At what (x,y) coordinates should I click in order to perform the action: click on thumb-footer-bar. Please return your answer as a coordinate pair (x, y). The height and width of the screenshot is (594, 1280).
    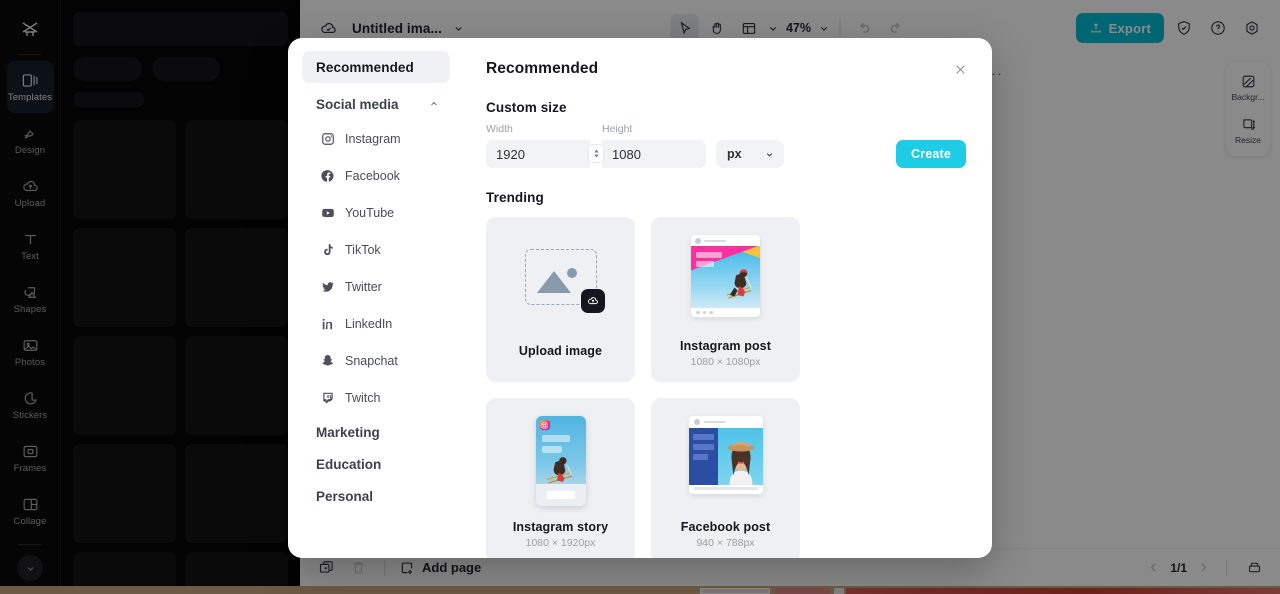
    Looking at the image, I should click on (725, 488).